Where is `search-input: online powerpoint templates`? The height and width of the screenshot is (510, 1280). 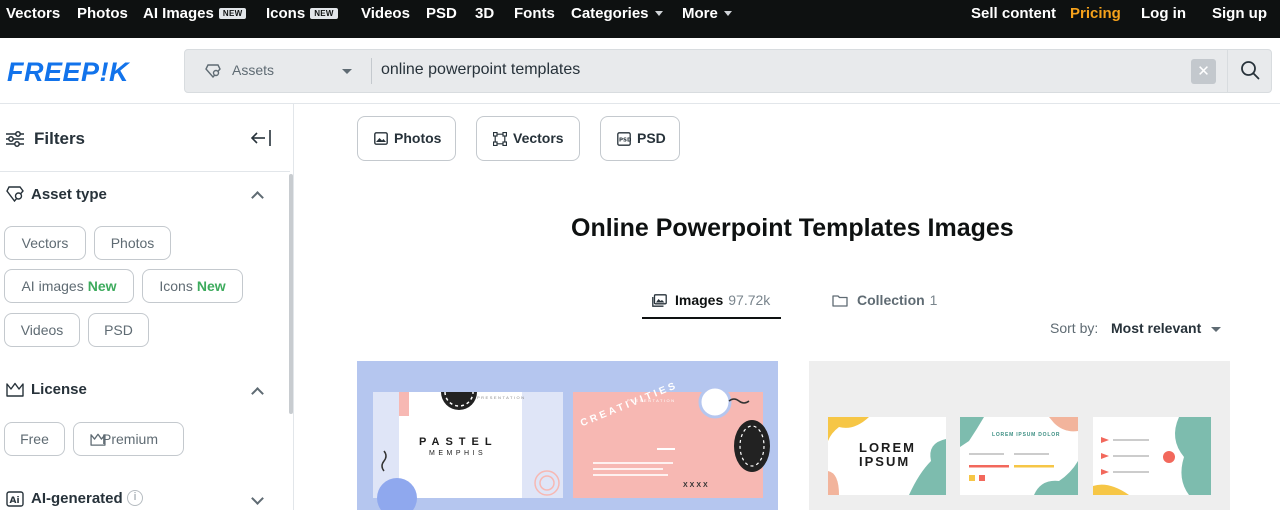
search-input: online powerpoint templates is located at coordinates (480, 70).